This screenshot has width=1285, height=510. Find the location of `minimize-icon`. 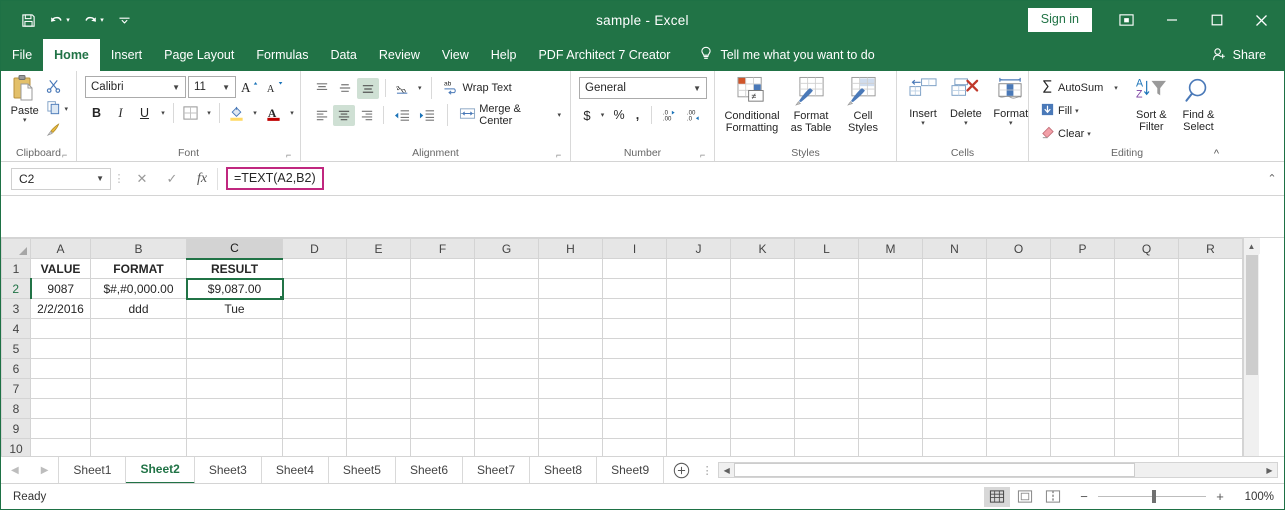

minimize-icon is located at coordinates (1171, 20).